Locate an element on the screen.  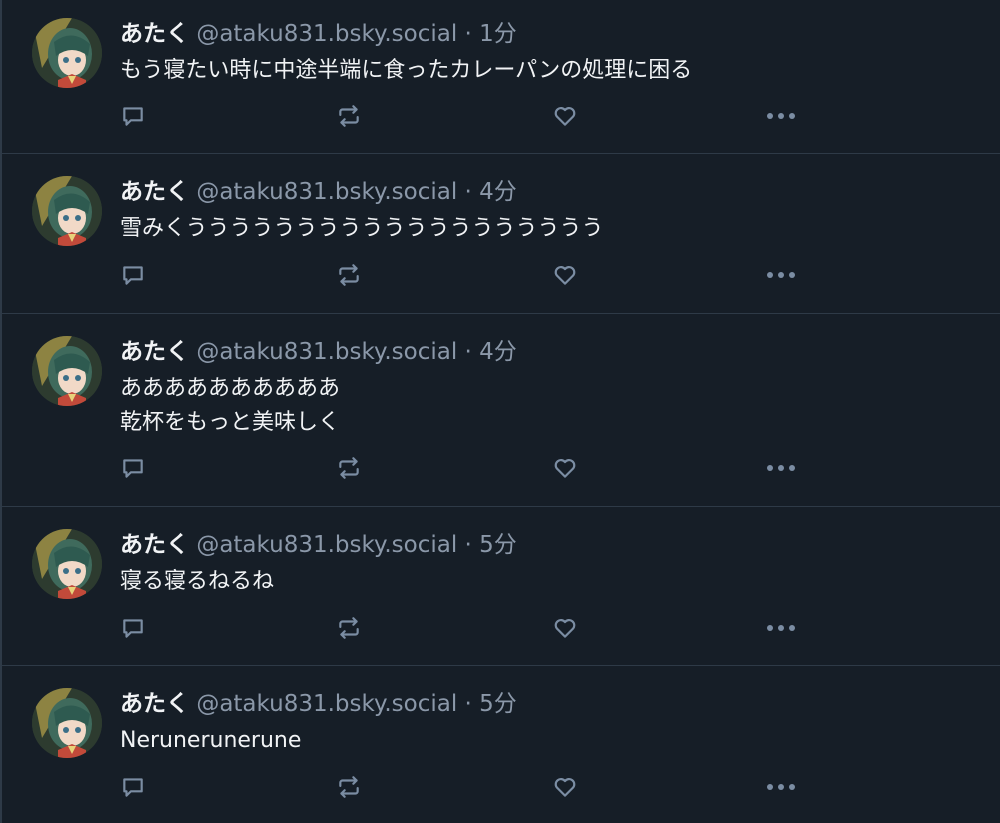
post-header: あたく @ataku831.bsky.social · 1分 is located at coordinates (318, 34).